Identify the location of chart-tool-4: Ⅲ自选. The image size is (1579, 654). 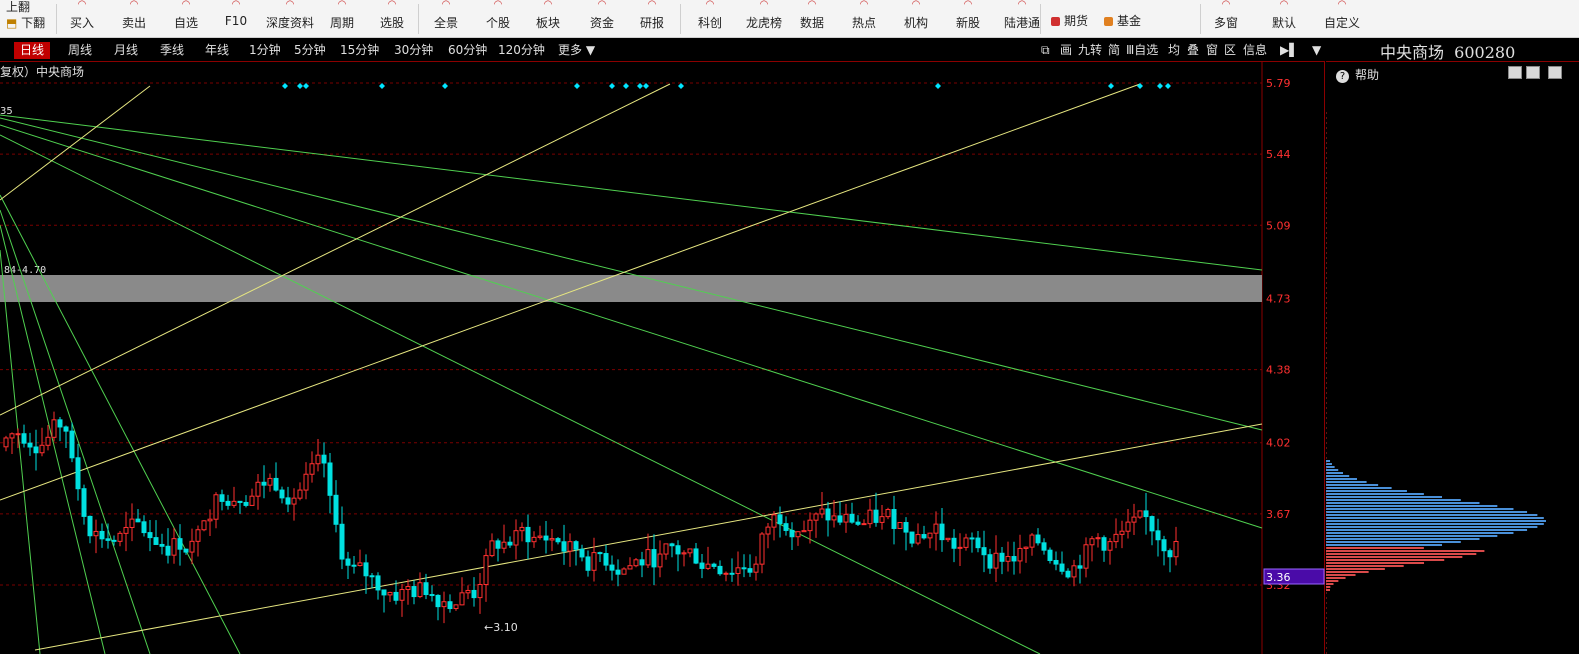
(1142, 50).